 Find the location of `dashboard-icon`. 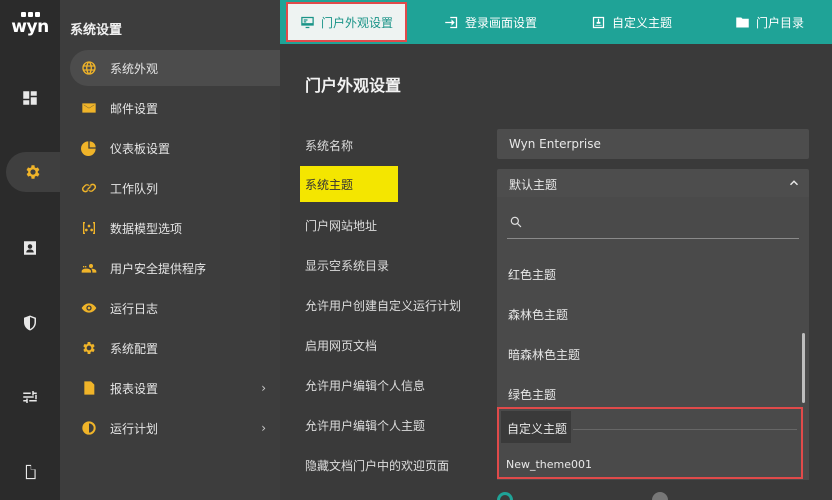

dashboard-icon is located at coordinates (30, 98).